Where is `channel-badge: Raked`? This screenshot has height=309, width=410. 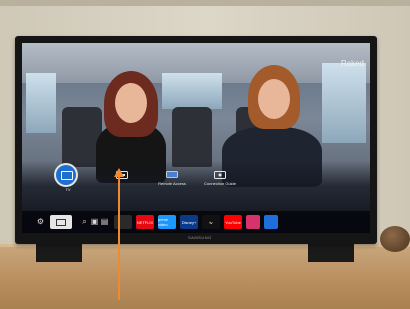
channel-badge: Raked is located at coordinates (352, 63).